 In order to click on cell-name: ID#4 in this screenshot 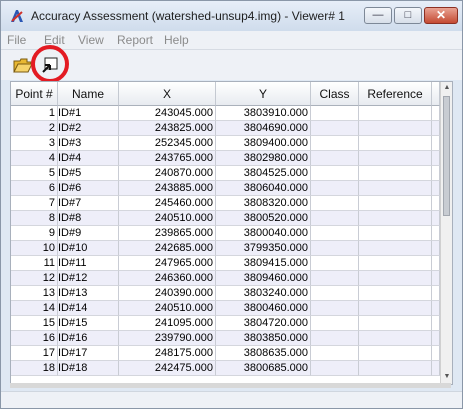, I will do `click(88, 158)`.